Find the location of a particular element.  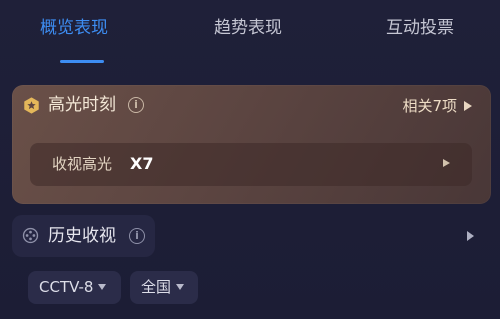

rating-highlight-count: X7 is located at coordinates (142, 163).